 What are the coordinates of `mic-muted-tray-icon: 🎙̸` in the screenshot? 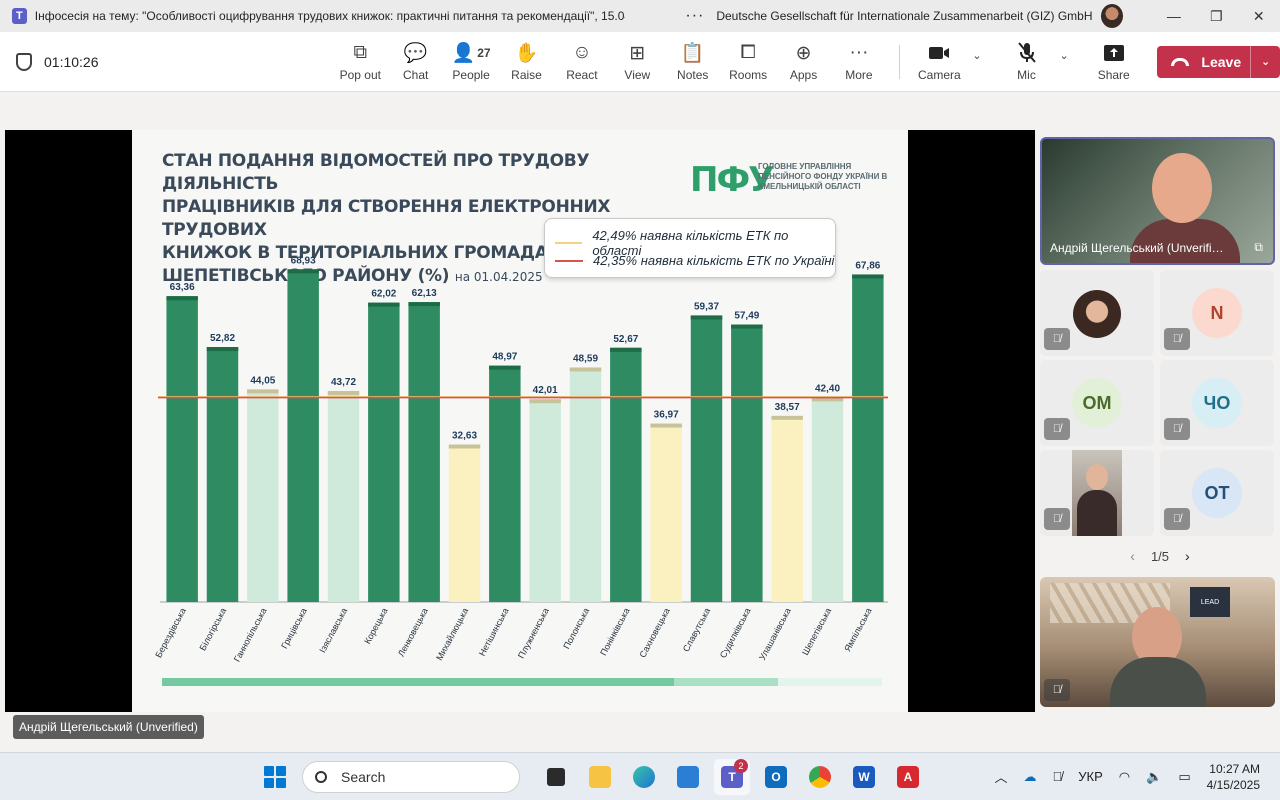 It's located at (1058, 776).